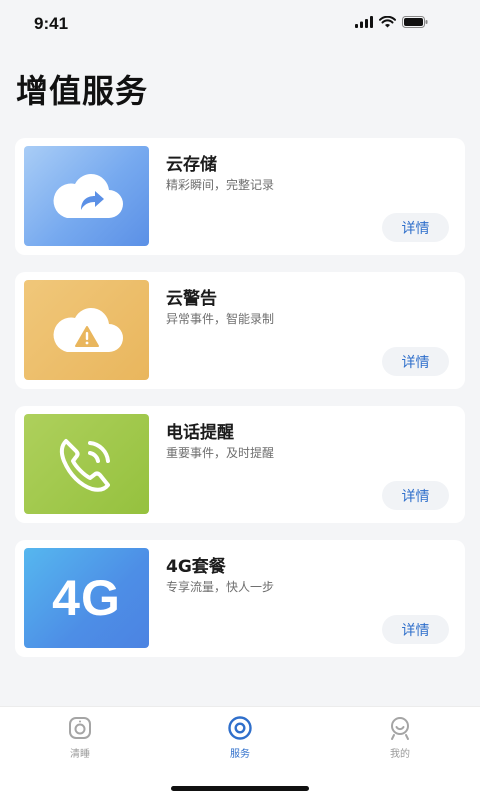  I want to click on service-icon, so click(240, 728).